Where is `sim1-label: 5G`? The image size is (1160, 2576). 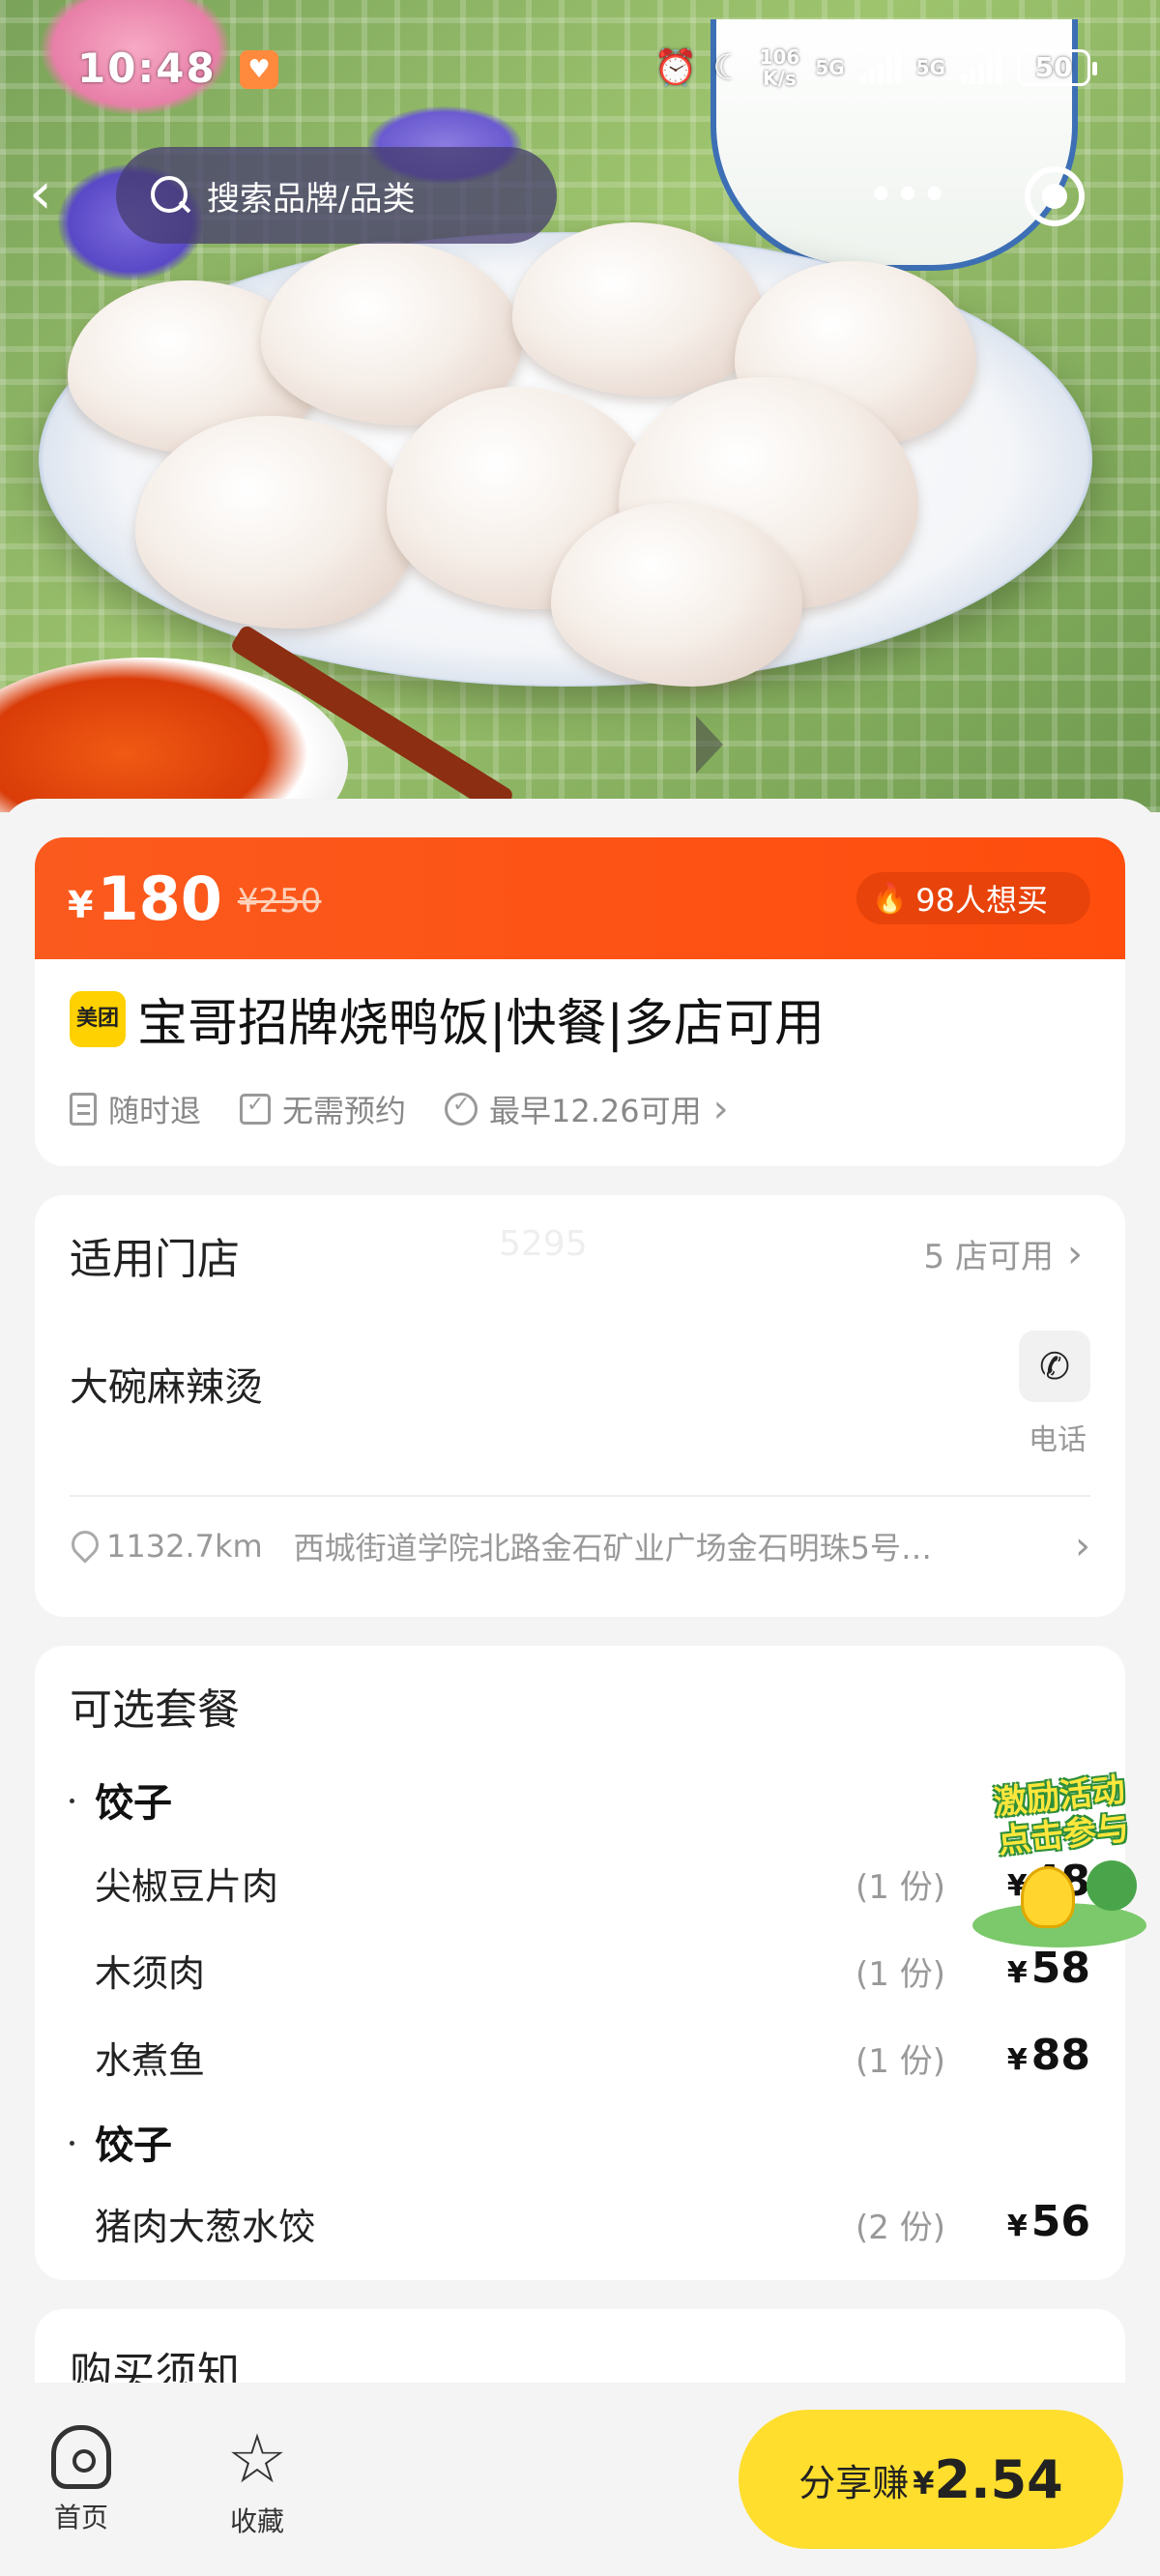
sim1-label: 5G is located at coordinates (830, 67).